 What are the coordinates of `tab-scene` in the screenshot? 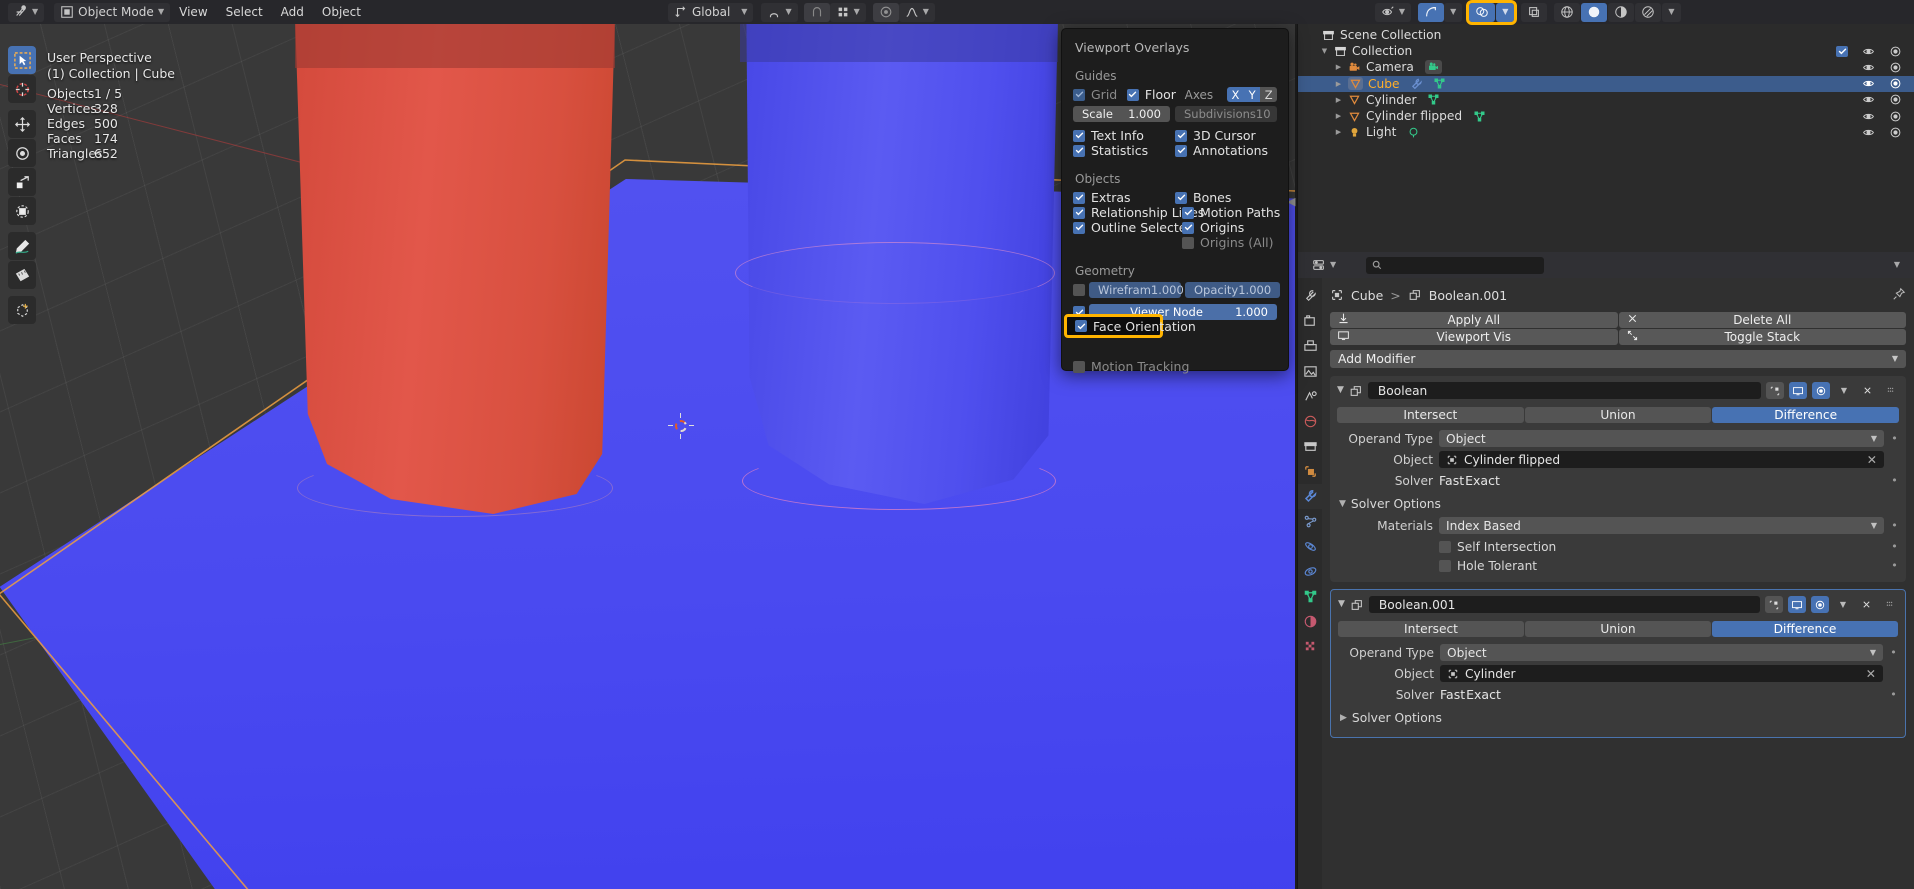 It's located at (1310, 396).